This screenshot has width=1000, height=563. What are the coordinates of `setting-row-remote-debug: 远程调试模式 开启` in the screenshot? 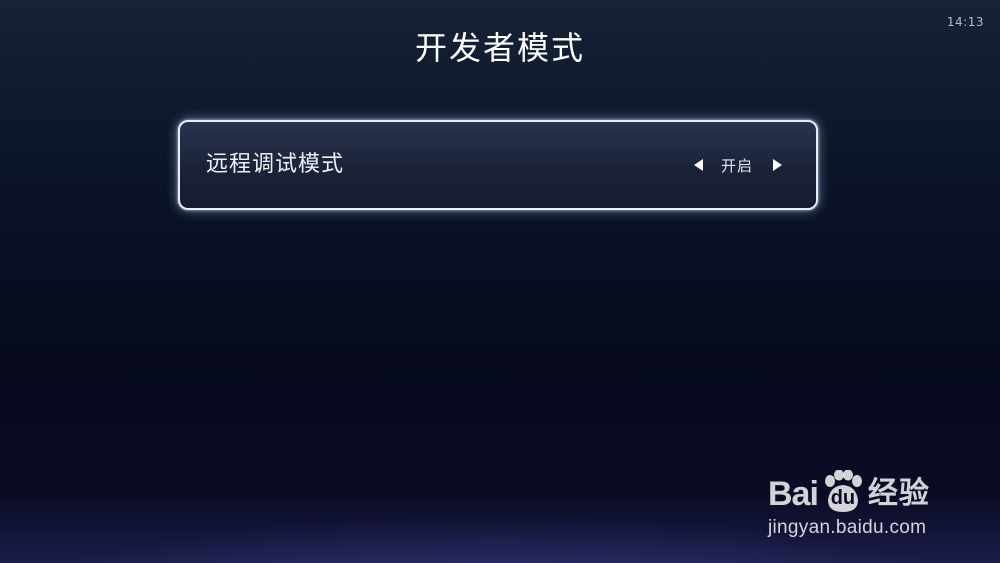 It's located at (498, 165).